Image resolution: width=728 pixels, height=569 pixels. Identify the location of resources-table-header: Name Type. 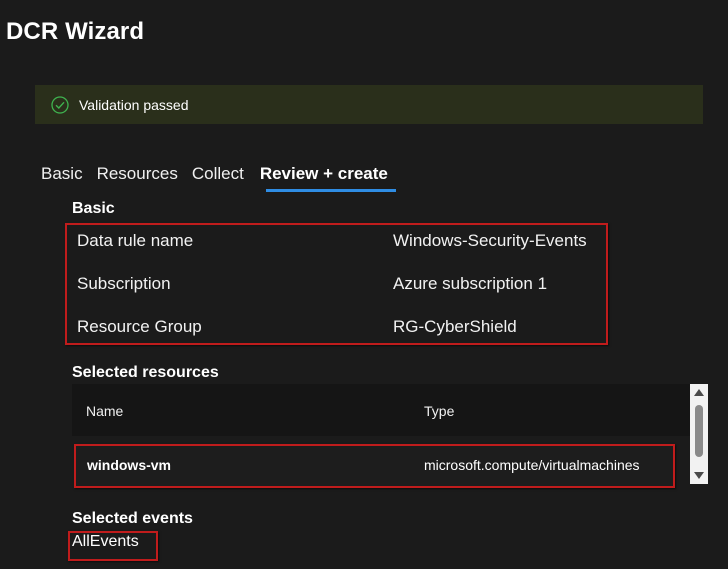
(381, 410).